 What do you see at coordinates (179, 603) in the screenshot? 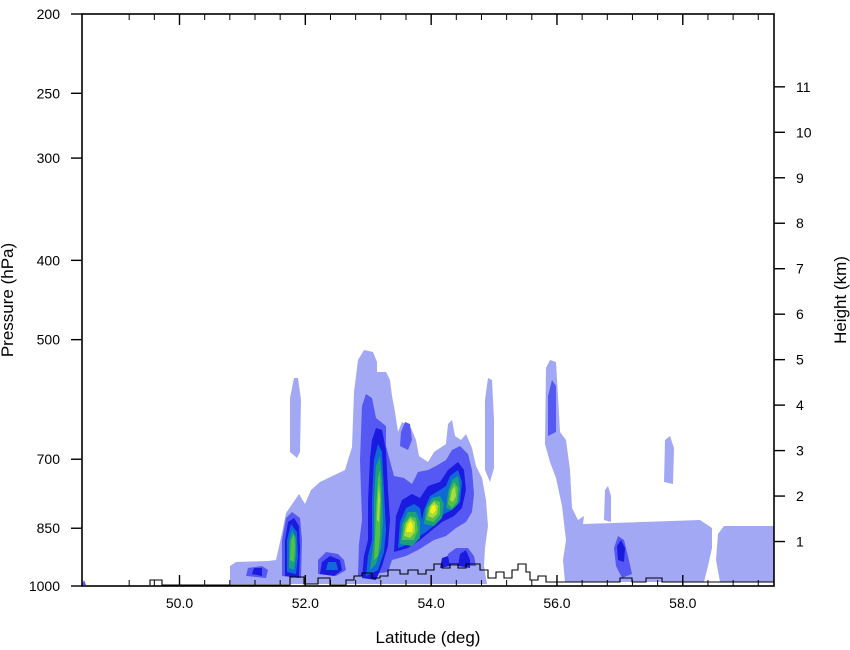
I see `x-tick-label: 50.0` at bounding box center [179, 603].